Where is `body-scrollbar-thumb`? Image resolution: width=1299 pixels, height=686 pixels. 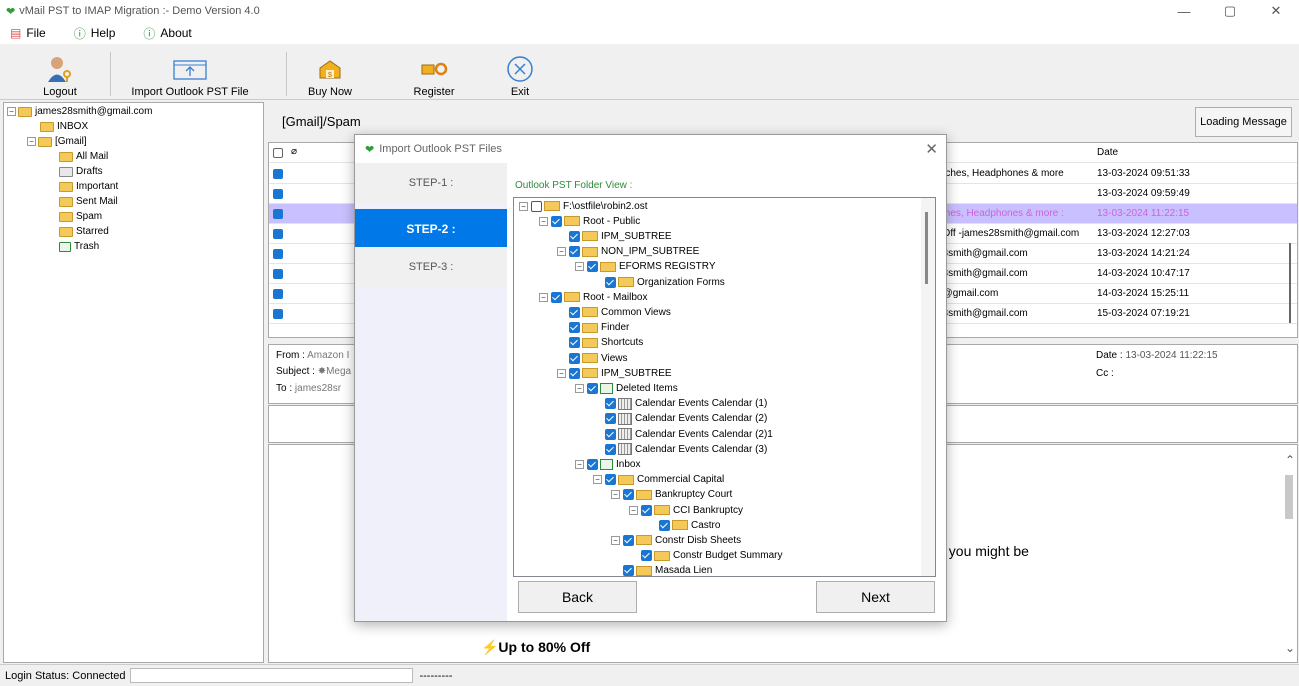 body-scrollbar-thumb is located at coordinates (1289, 497).